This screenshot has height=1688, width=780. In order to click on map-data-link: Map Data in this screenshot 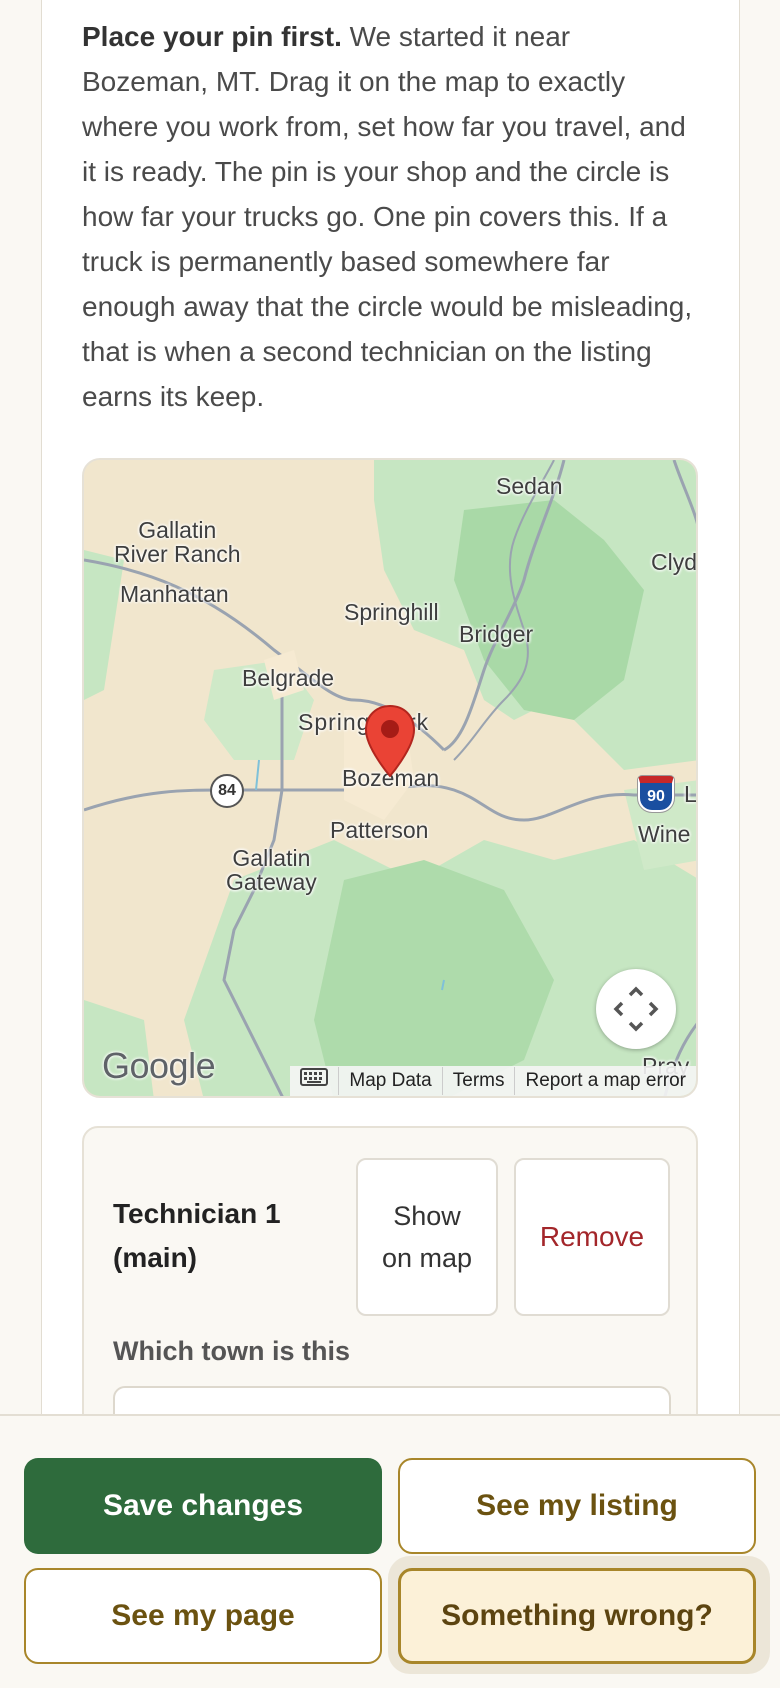, I will do `click(389, 1081)`.